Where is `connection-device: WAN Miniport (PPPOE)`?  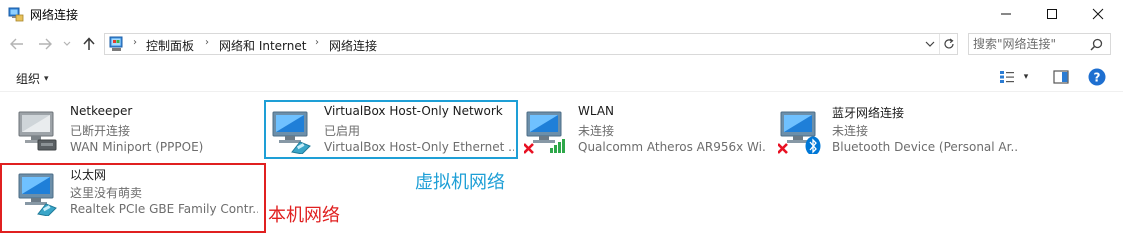 connection-device: WAN Miniport (PPPOE) is located at coordinates (137, 147).